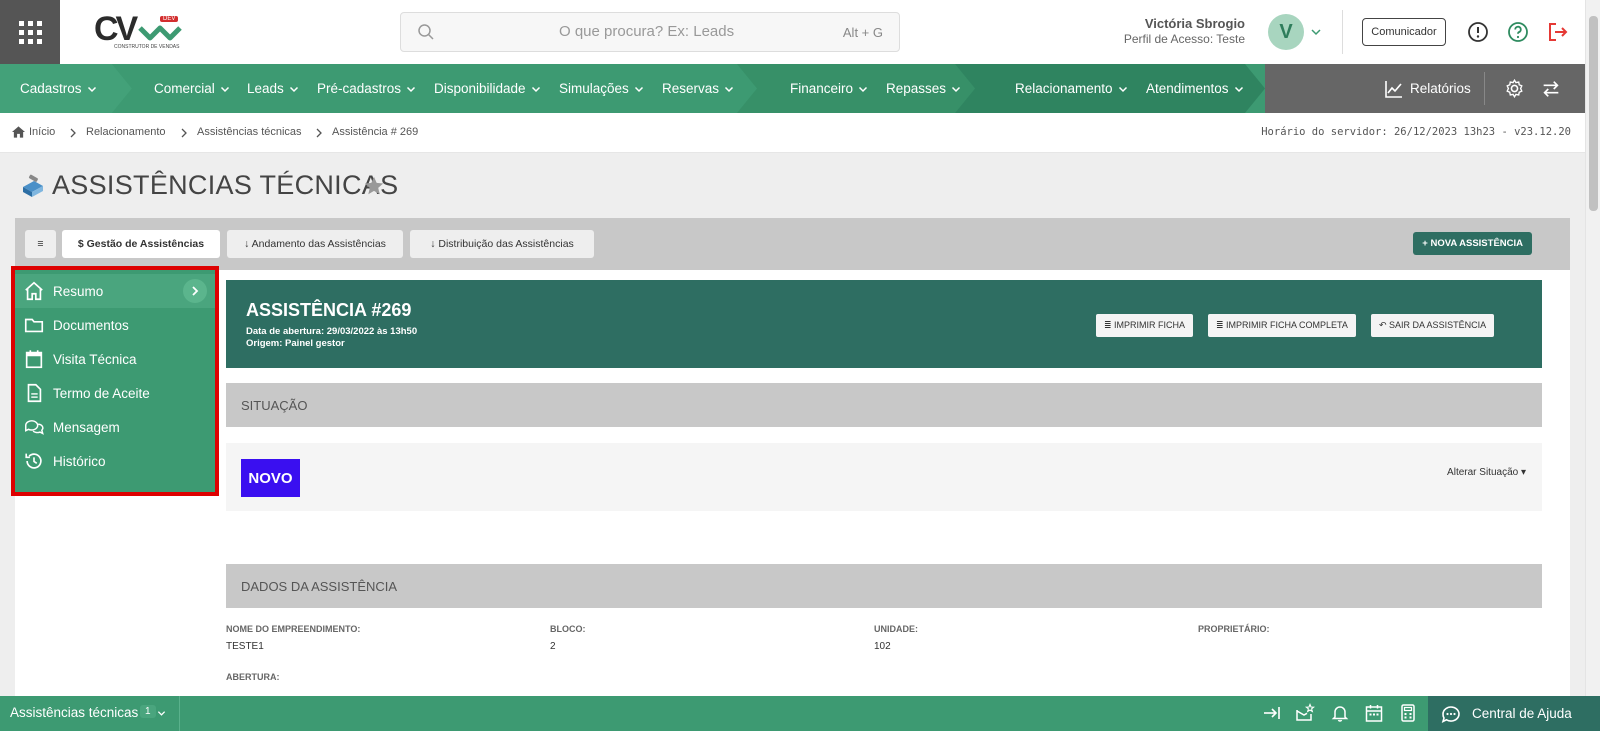 The width and height of the screenshot is (1600, 731). I want to click on bell-icon, so click(1340, 713).